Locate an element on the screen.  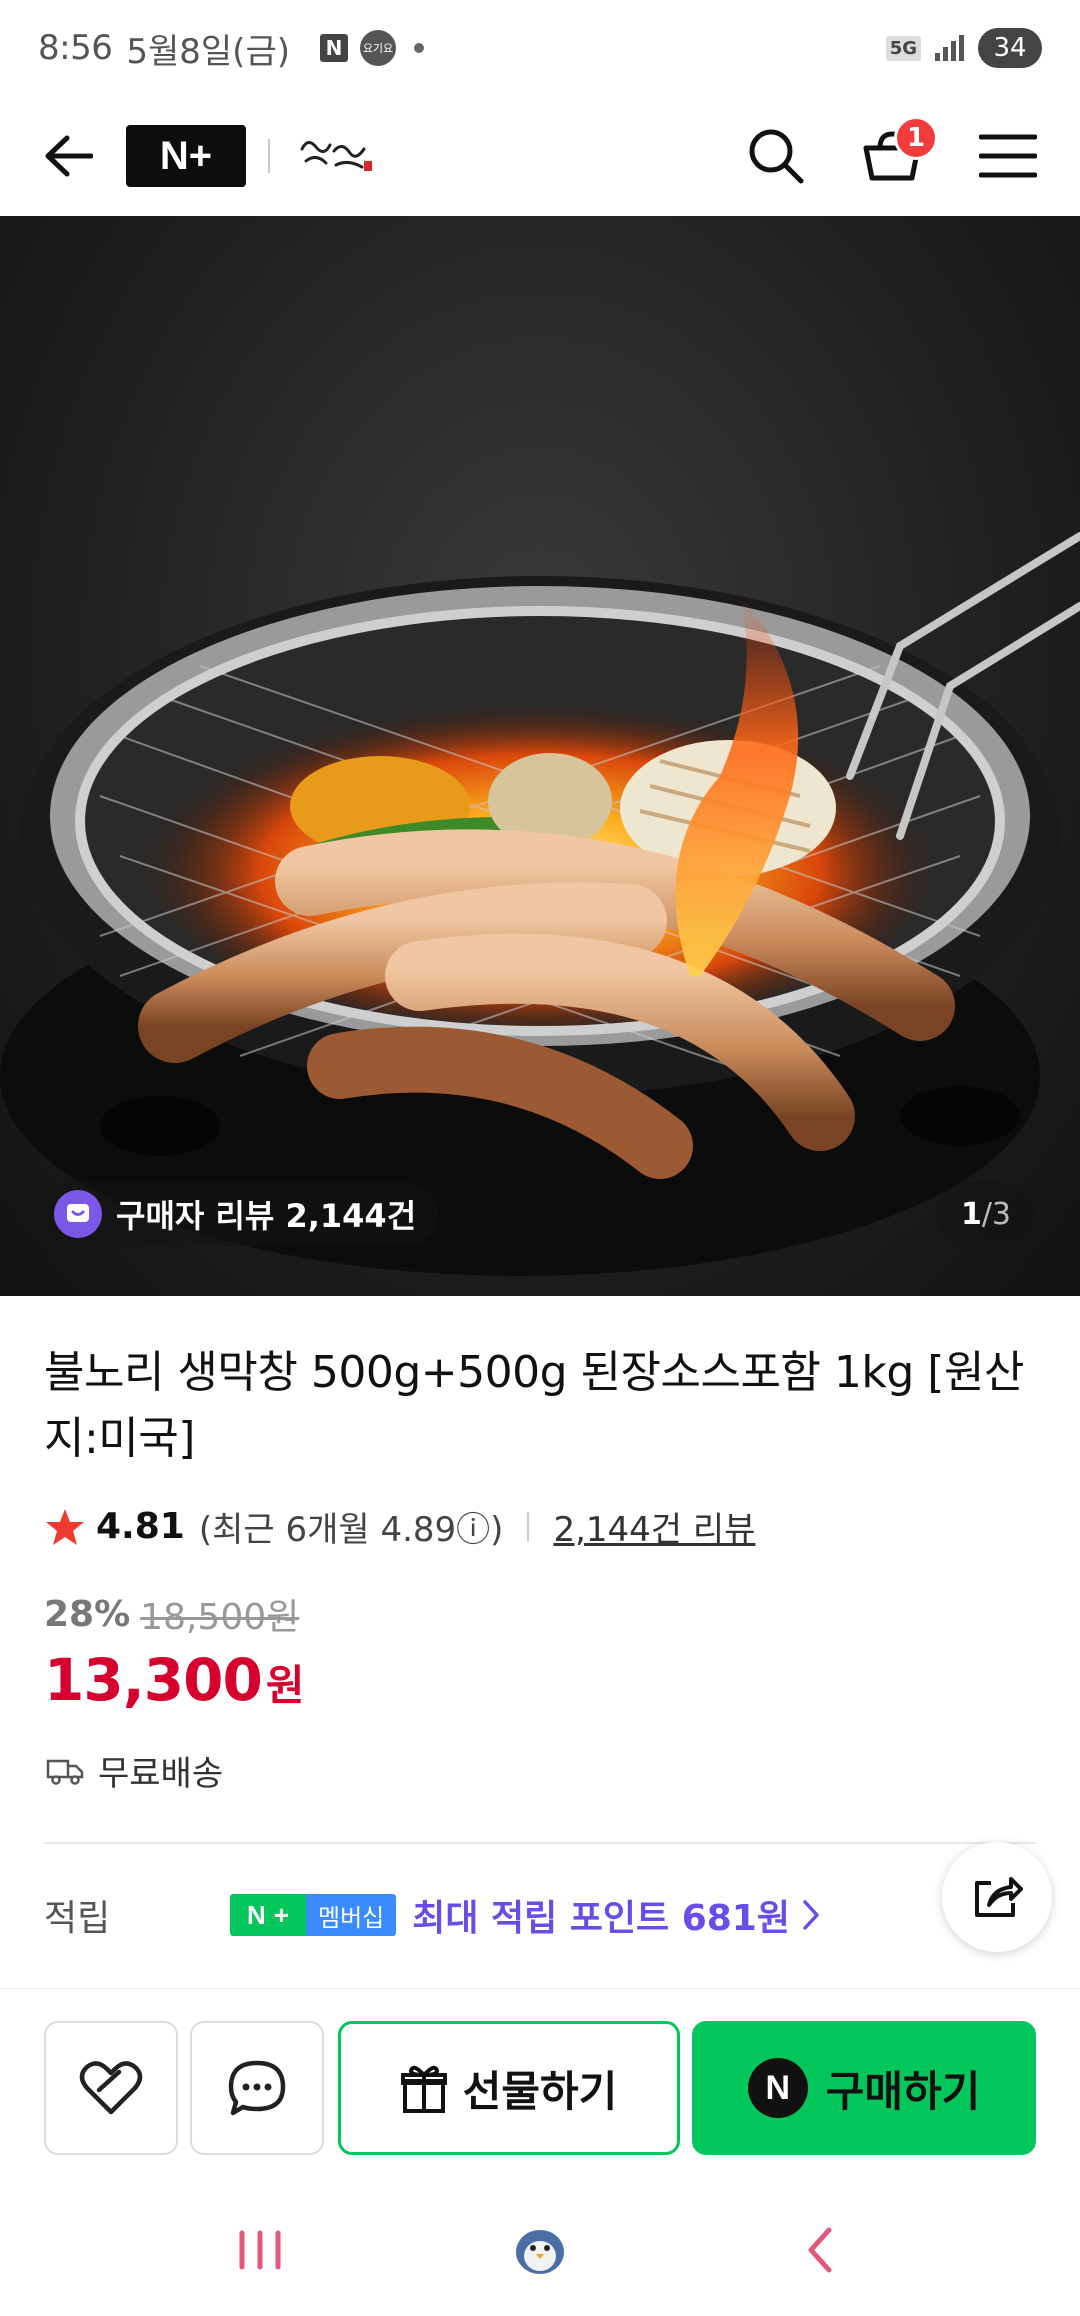
rating-row: 4.81 (최근 6개월 4.89ⓘ) 2,144건 리뷰 is located at coordinates (399, 1526).